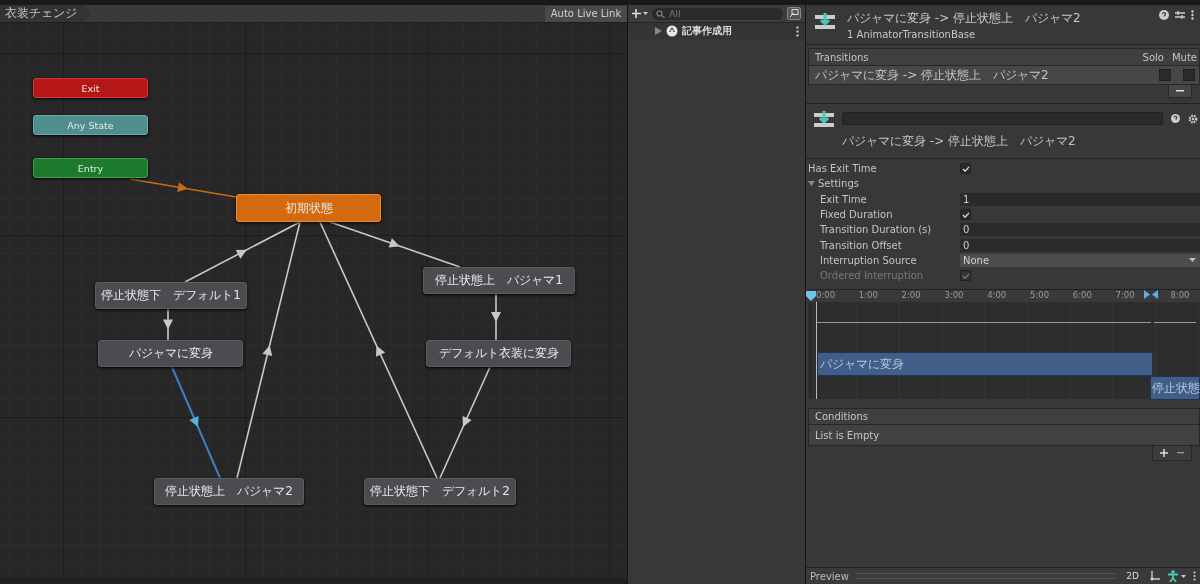 Image resolution: width=1200 pixels, height=584 pixels. Describe the element at coordinates (872, 276) in the screenshot. I see `property-label: Ordered Interruption` at that location.